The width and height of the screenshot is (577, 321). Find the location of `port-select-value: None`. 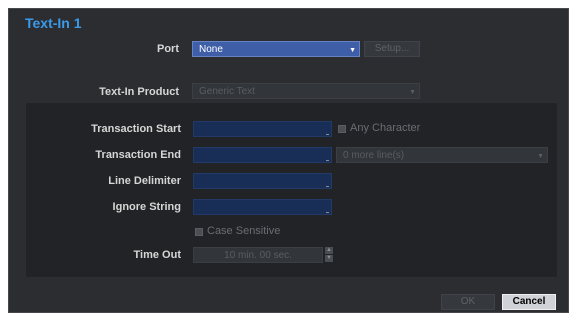

port-select-value: None is located at coordinates (211, 49).